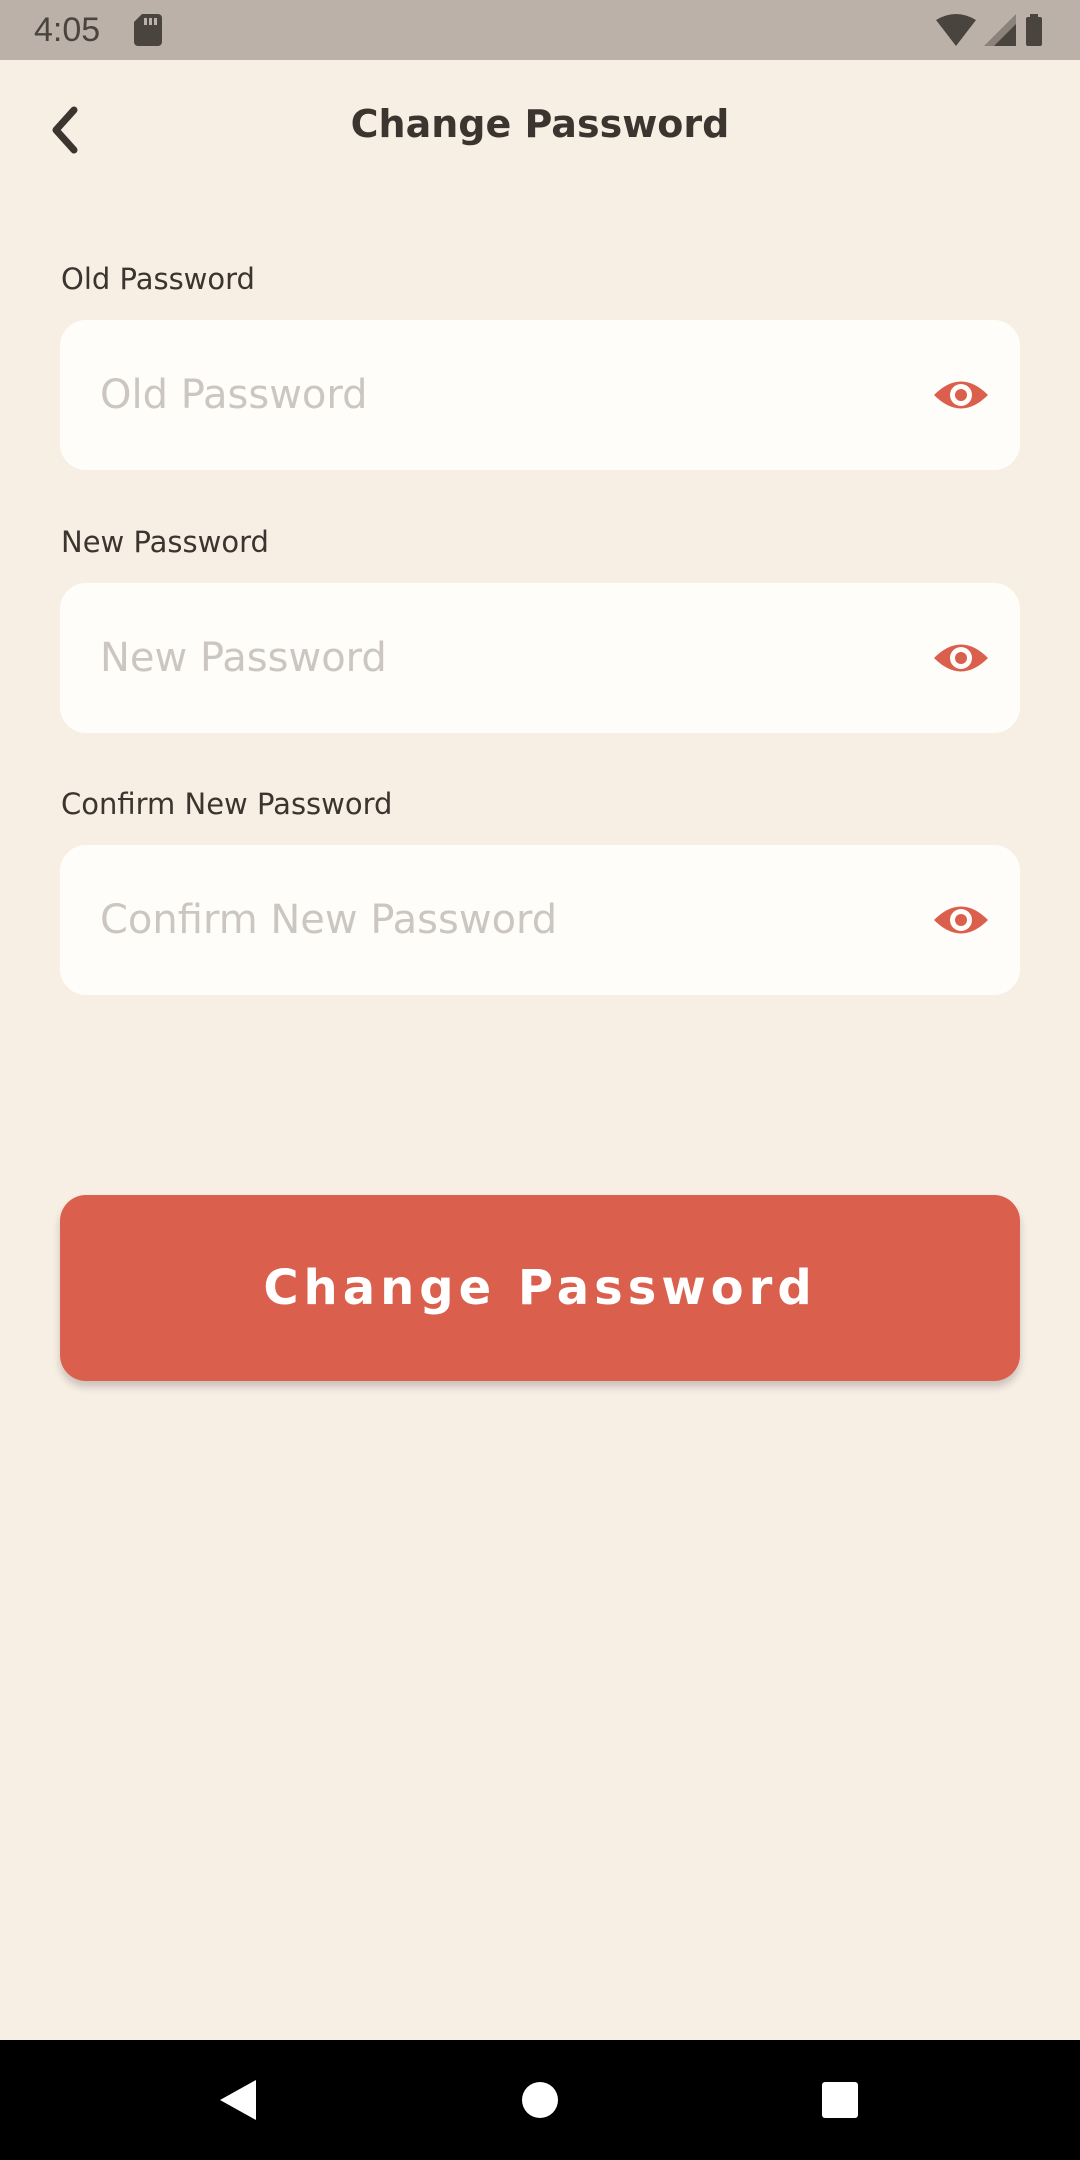  What do you see at coordinates (165, 542) in the screenshot?
I see `new-password-label: New Password` at bounding box center [165, 542].